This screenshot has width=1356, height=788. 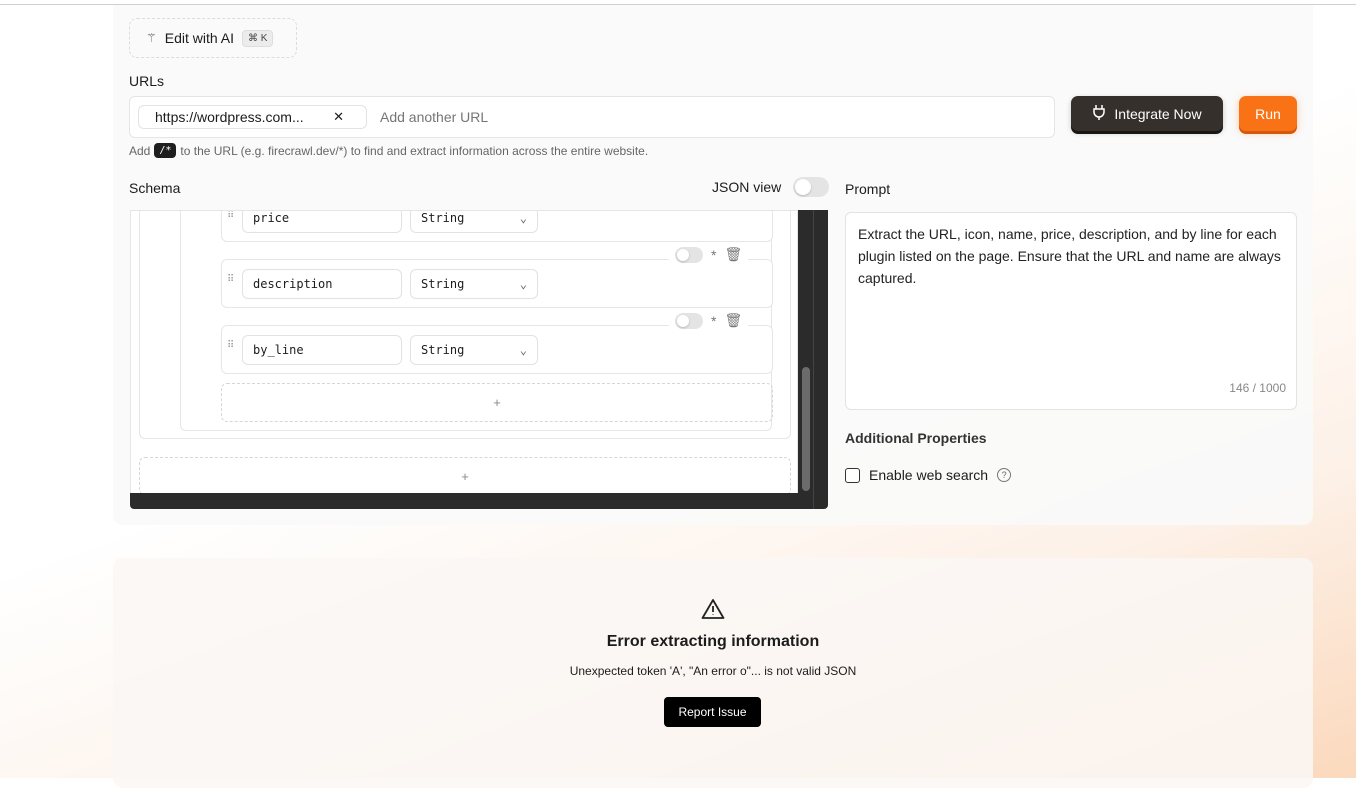 What do you see at coordinates (868, 189) in the screenshot?
I see `prompt-label: Prompt` at bounding box center [868, 189].